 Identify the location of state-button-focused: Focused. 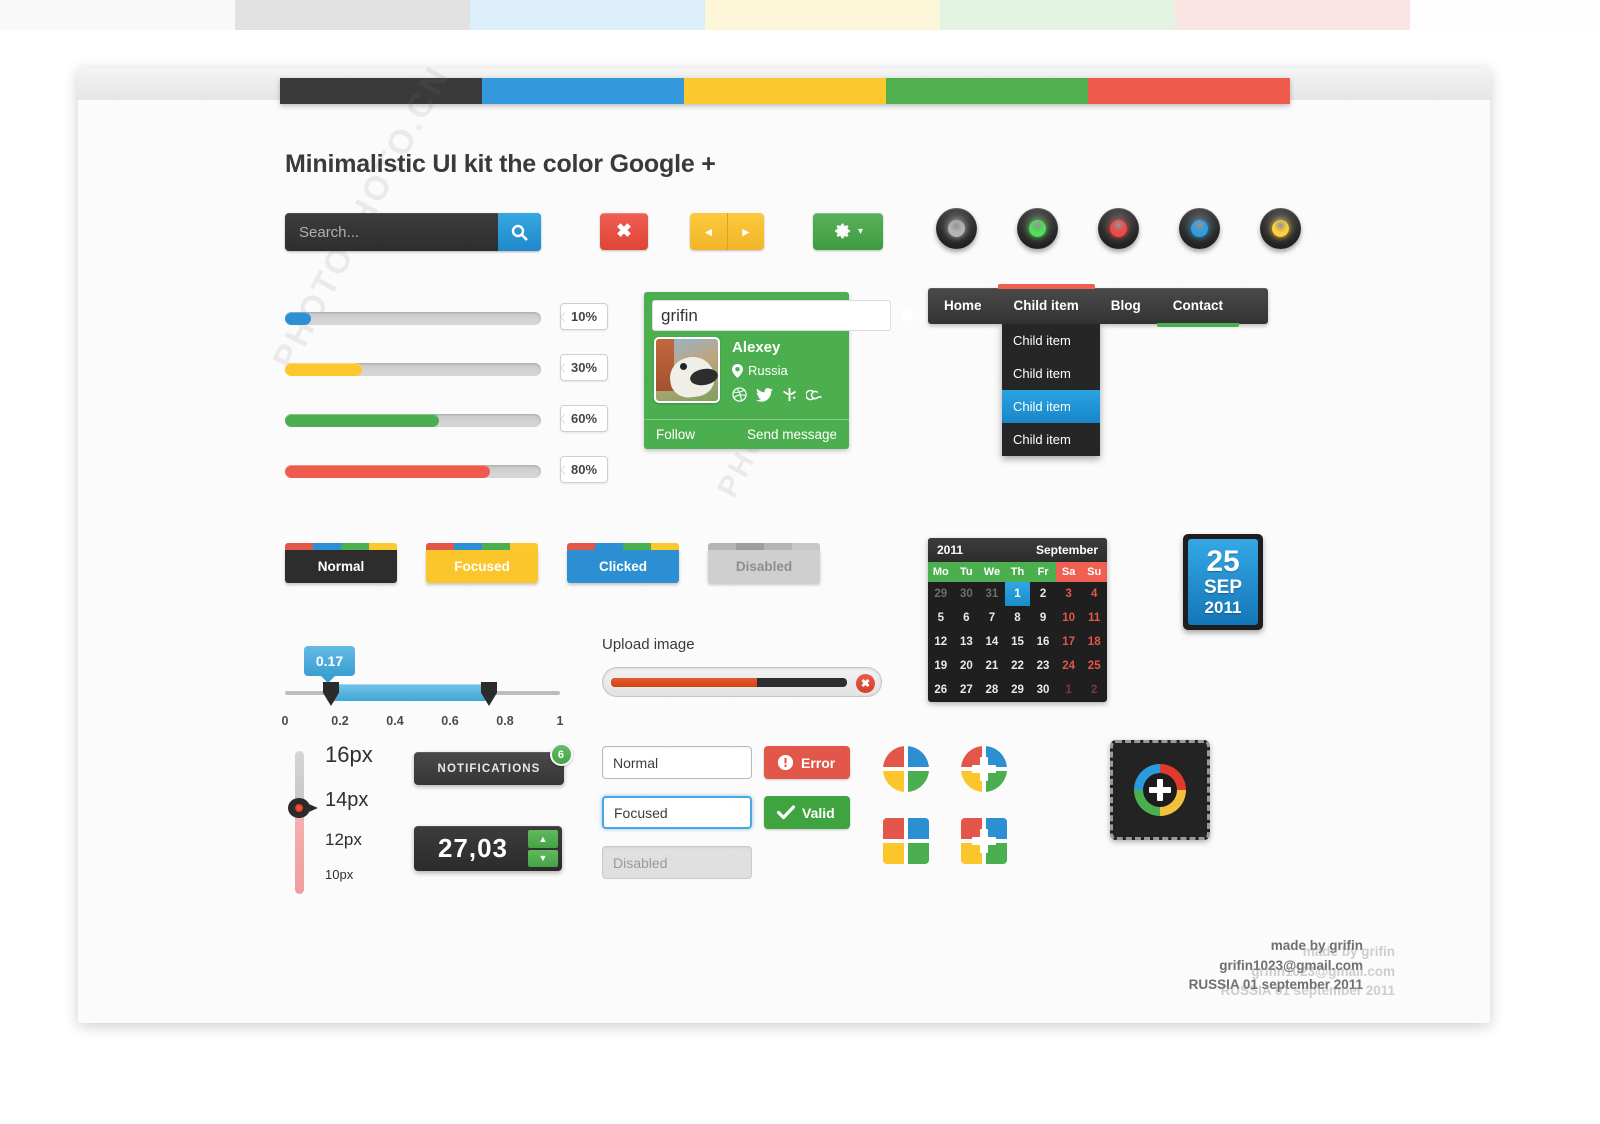
(482, 563).